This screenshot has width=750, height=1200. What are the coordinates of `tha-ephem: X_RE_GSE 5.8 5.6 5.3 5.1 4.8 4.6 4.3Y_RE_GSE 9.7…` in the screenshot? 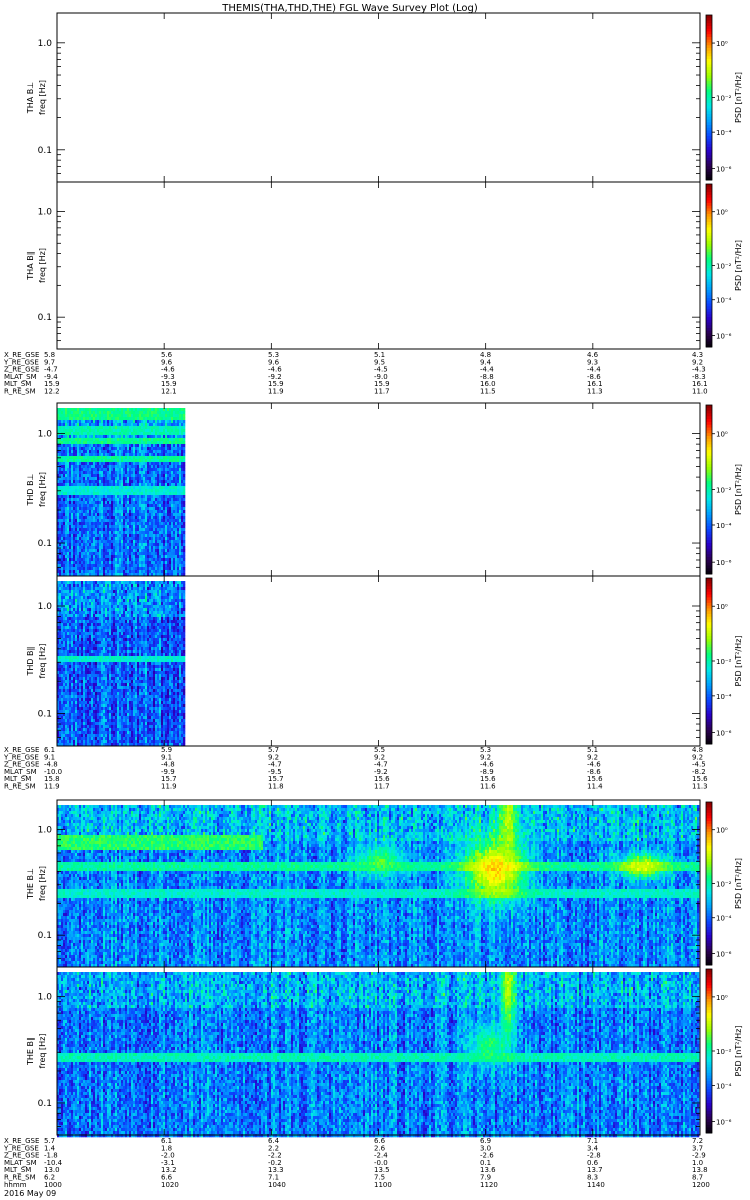 It's located at (355, 373).